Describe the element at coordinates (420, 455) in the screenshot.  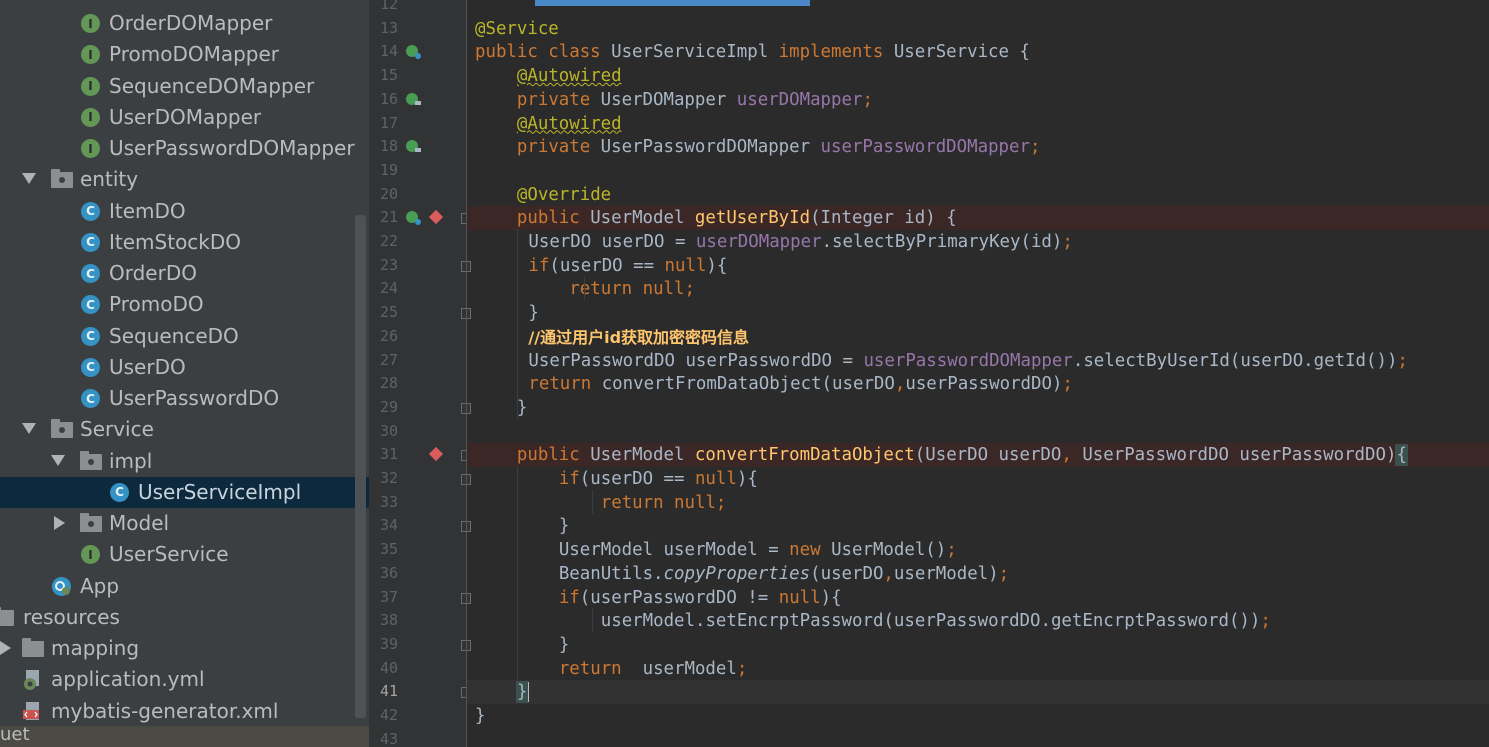
I see `gutter-line: 31` at that location.